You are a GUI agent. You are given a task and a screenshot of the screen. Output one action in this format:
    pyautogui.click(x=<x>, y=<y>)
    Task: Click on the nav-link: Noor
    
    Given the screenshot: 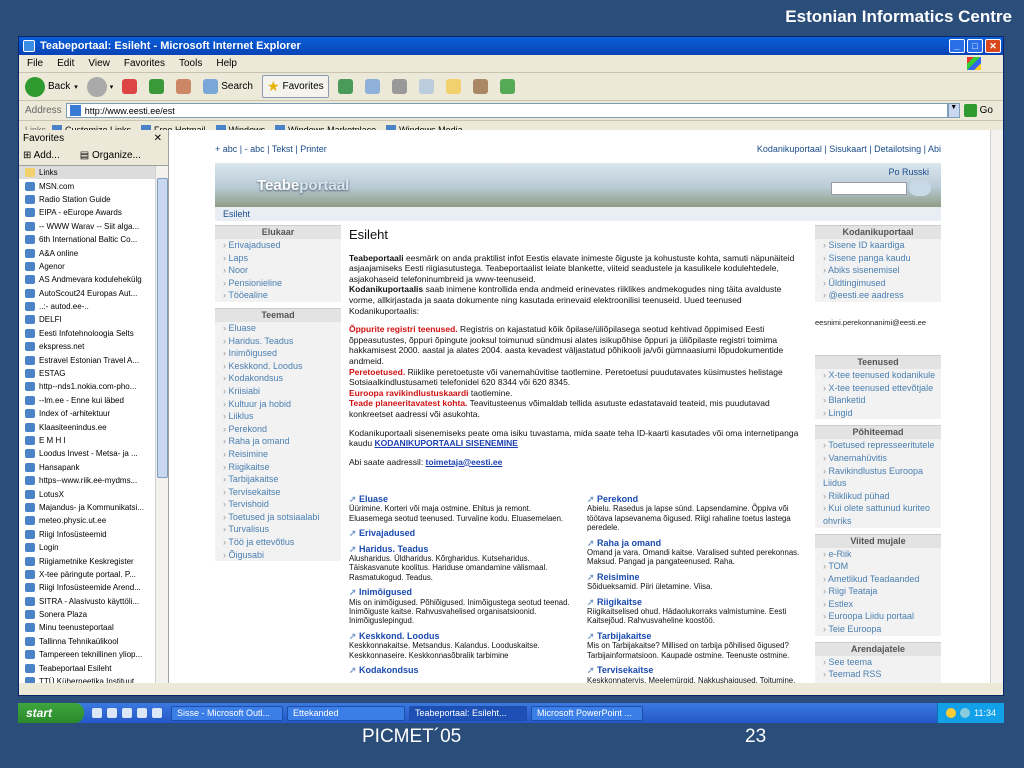 What is the action you would take?
    pyautogui.click(x=278, y=270)
    